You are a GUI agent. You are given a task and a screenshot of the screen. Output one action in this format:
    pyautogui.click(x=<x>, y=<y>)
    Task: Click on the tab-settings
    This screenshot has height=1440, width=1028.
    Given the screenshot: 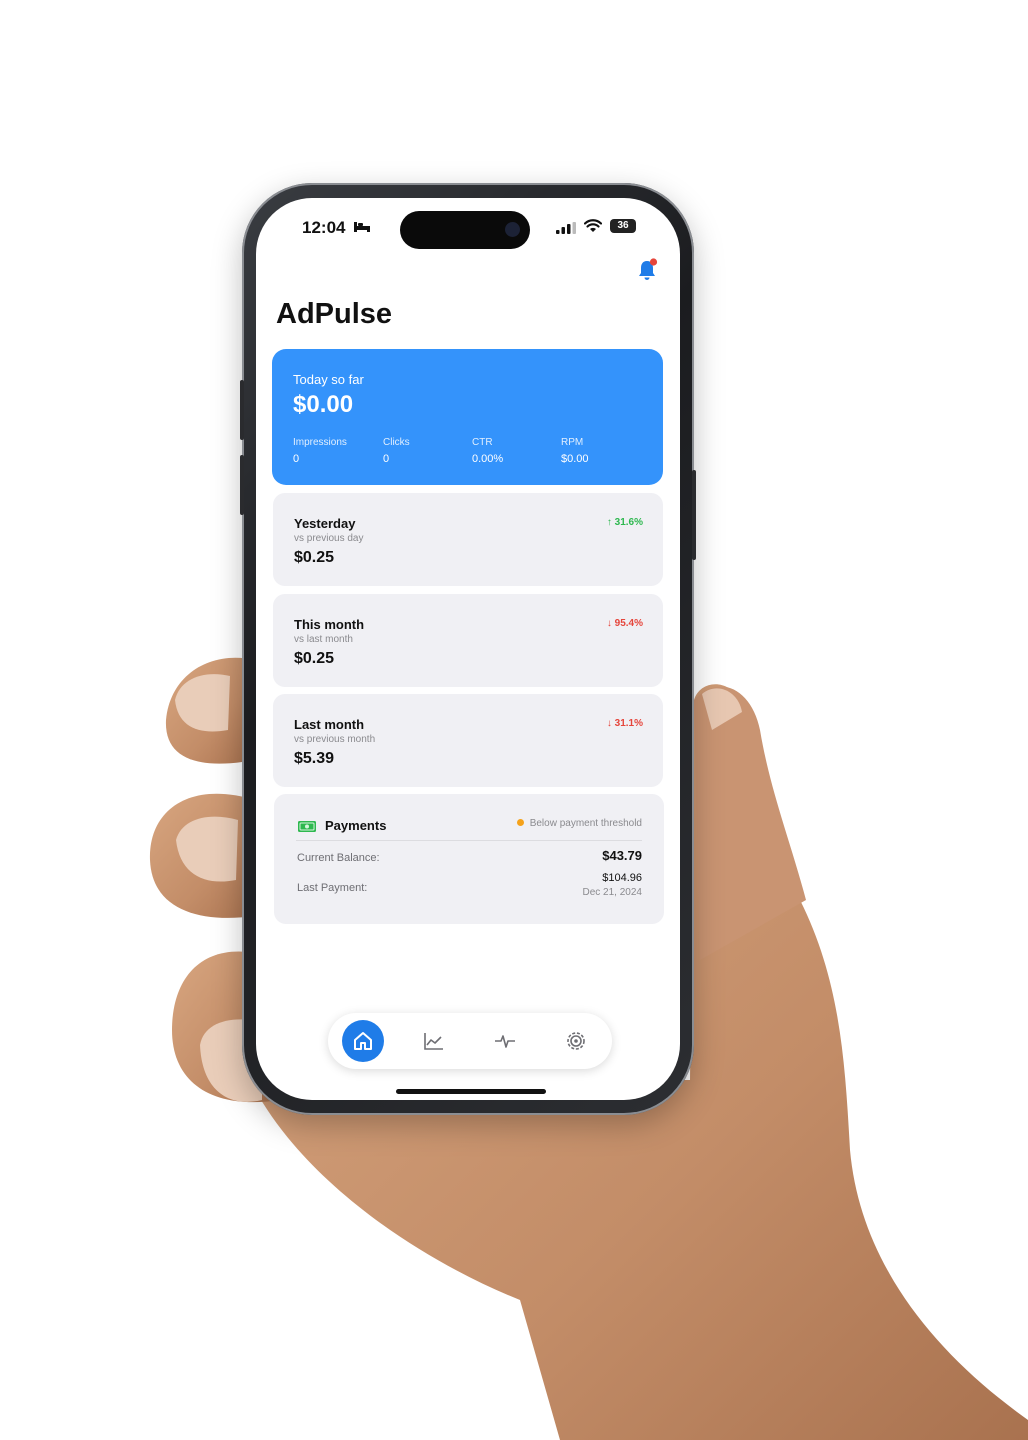 What is the action you would take?
    pyautogui.click(x=576, y=1041)
    